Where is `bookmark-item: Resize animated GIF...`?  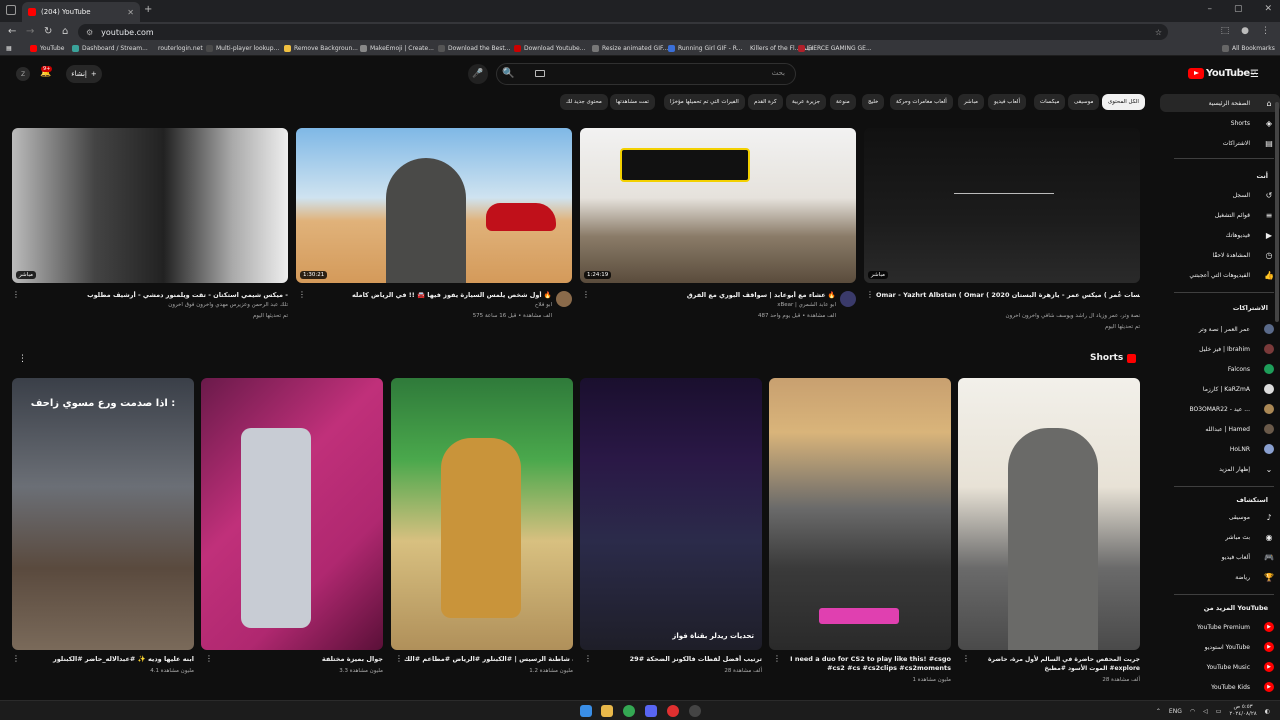
bookmark-item: Resize animated GIF... is located at coordinates (630, 48).